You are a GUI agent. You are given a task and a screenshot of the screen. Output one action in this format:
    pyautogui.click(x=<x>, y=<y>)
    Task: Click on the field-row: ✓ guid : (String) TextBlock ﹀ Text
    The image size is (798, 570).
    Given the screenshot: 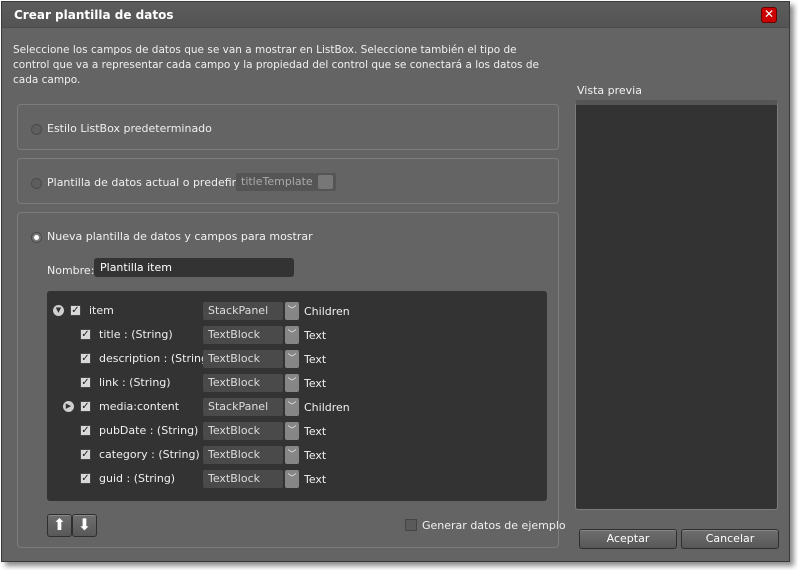 What is the action you would take?
    pyautogui.click(x=297, y=478)
    